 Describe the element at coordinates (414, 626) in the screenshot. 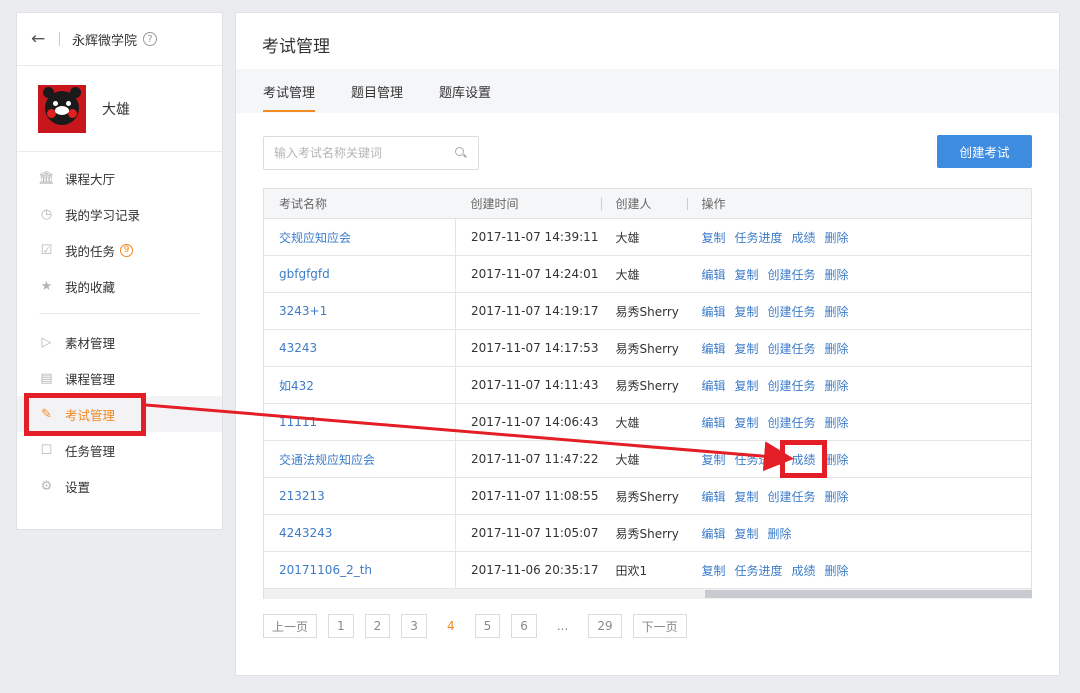

I see `page-button: 3` at that location.